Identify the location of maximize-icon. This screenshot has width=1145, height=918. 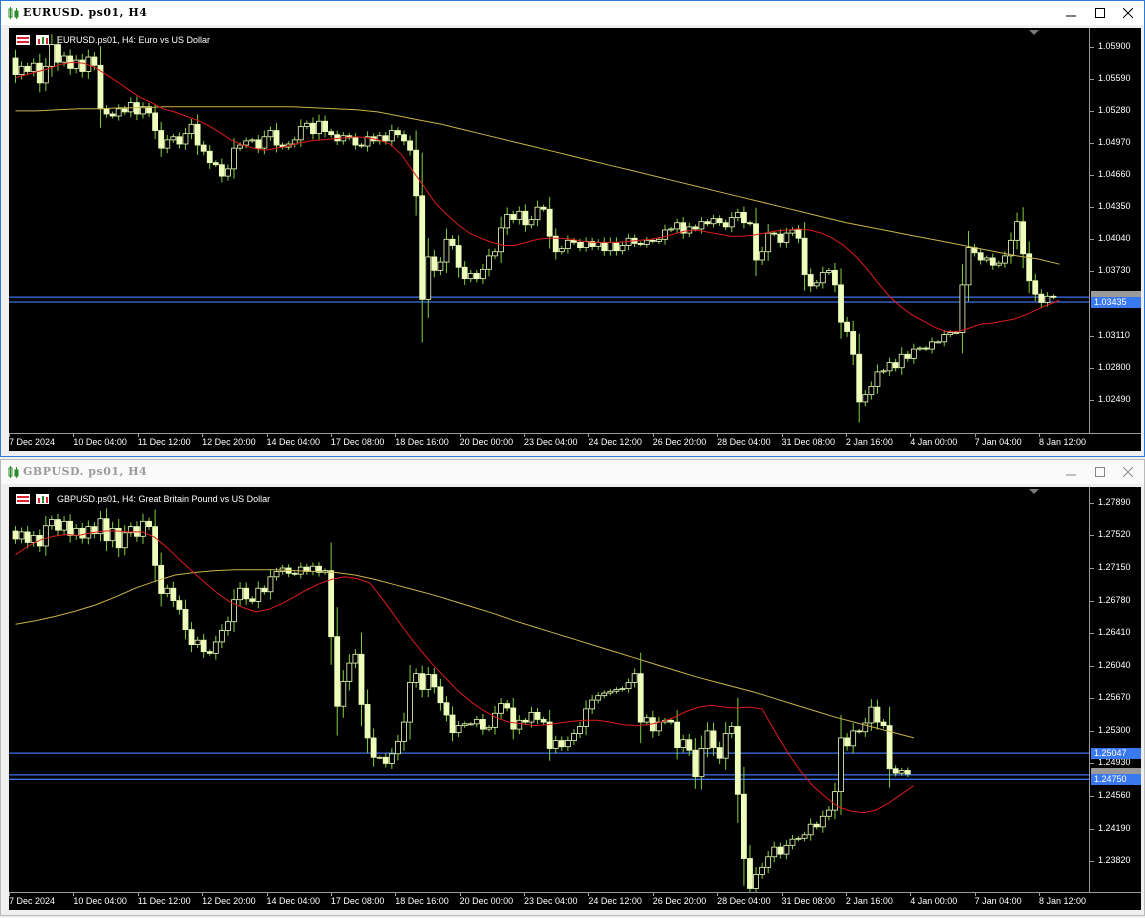
(1100, 472).